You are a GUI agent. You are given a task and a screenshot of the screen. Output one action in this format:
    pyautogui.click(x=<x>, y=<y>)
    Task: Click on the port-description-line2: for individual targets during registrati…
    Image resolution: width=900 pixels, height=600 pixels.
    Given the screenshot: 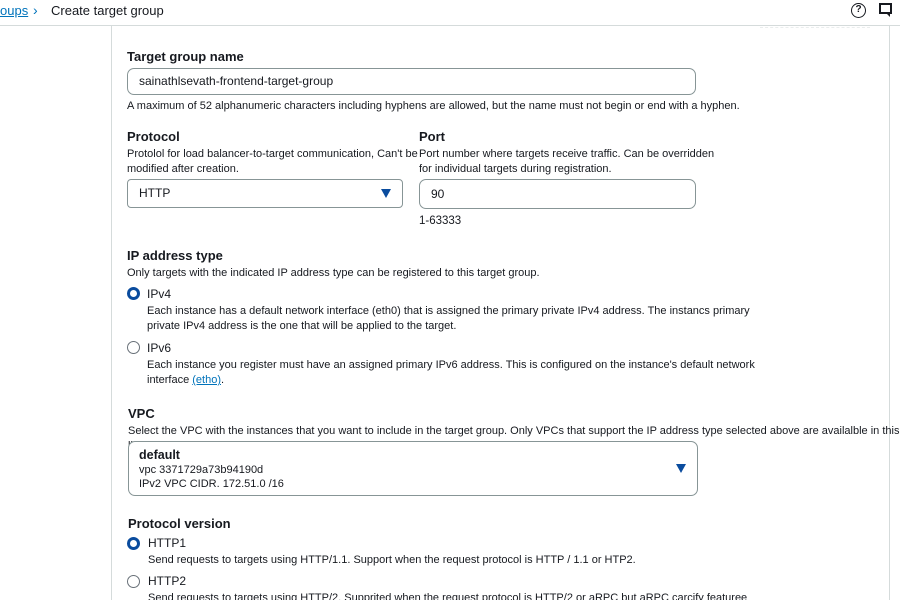 What is the action you would take?
    pyautogui.click(x=515, y=169)
    